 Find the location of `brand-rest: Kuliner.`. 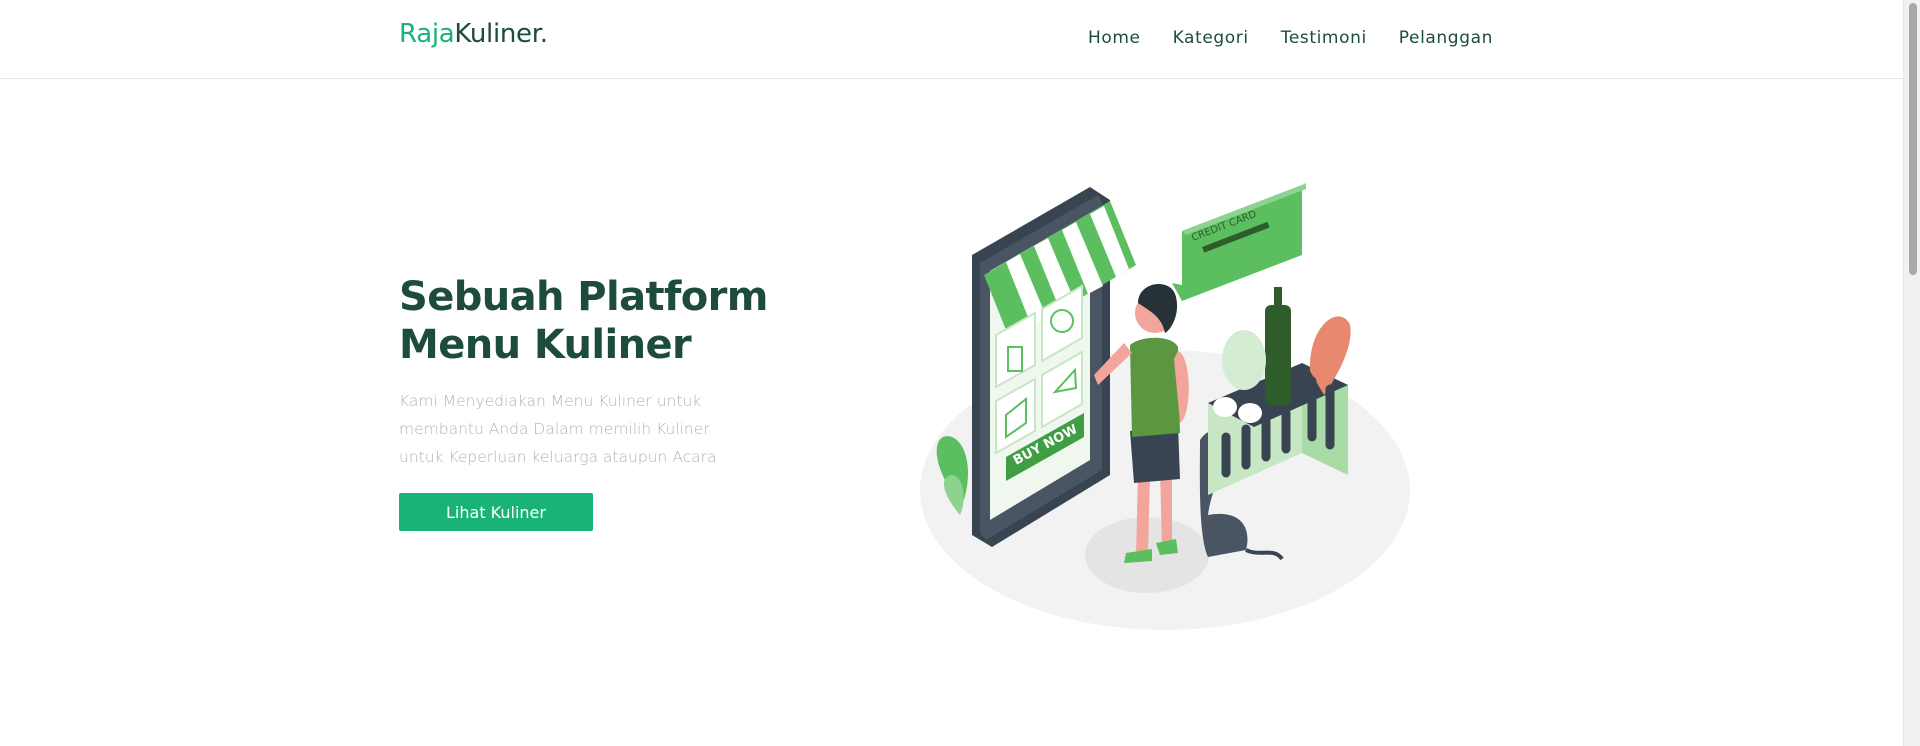

brand-rest: Kuliner. is located at coordinates (501, 34).